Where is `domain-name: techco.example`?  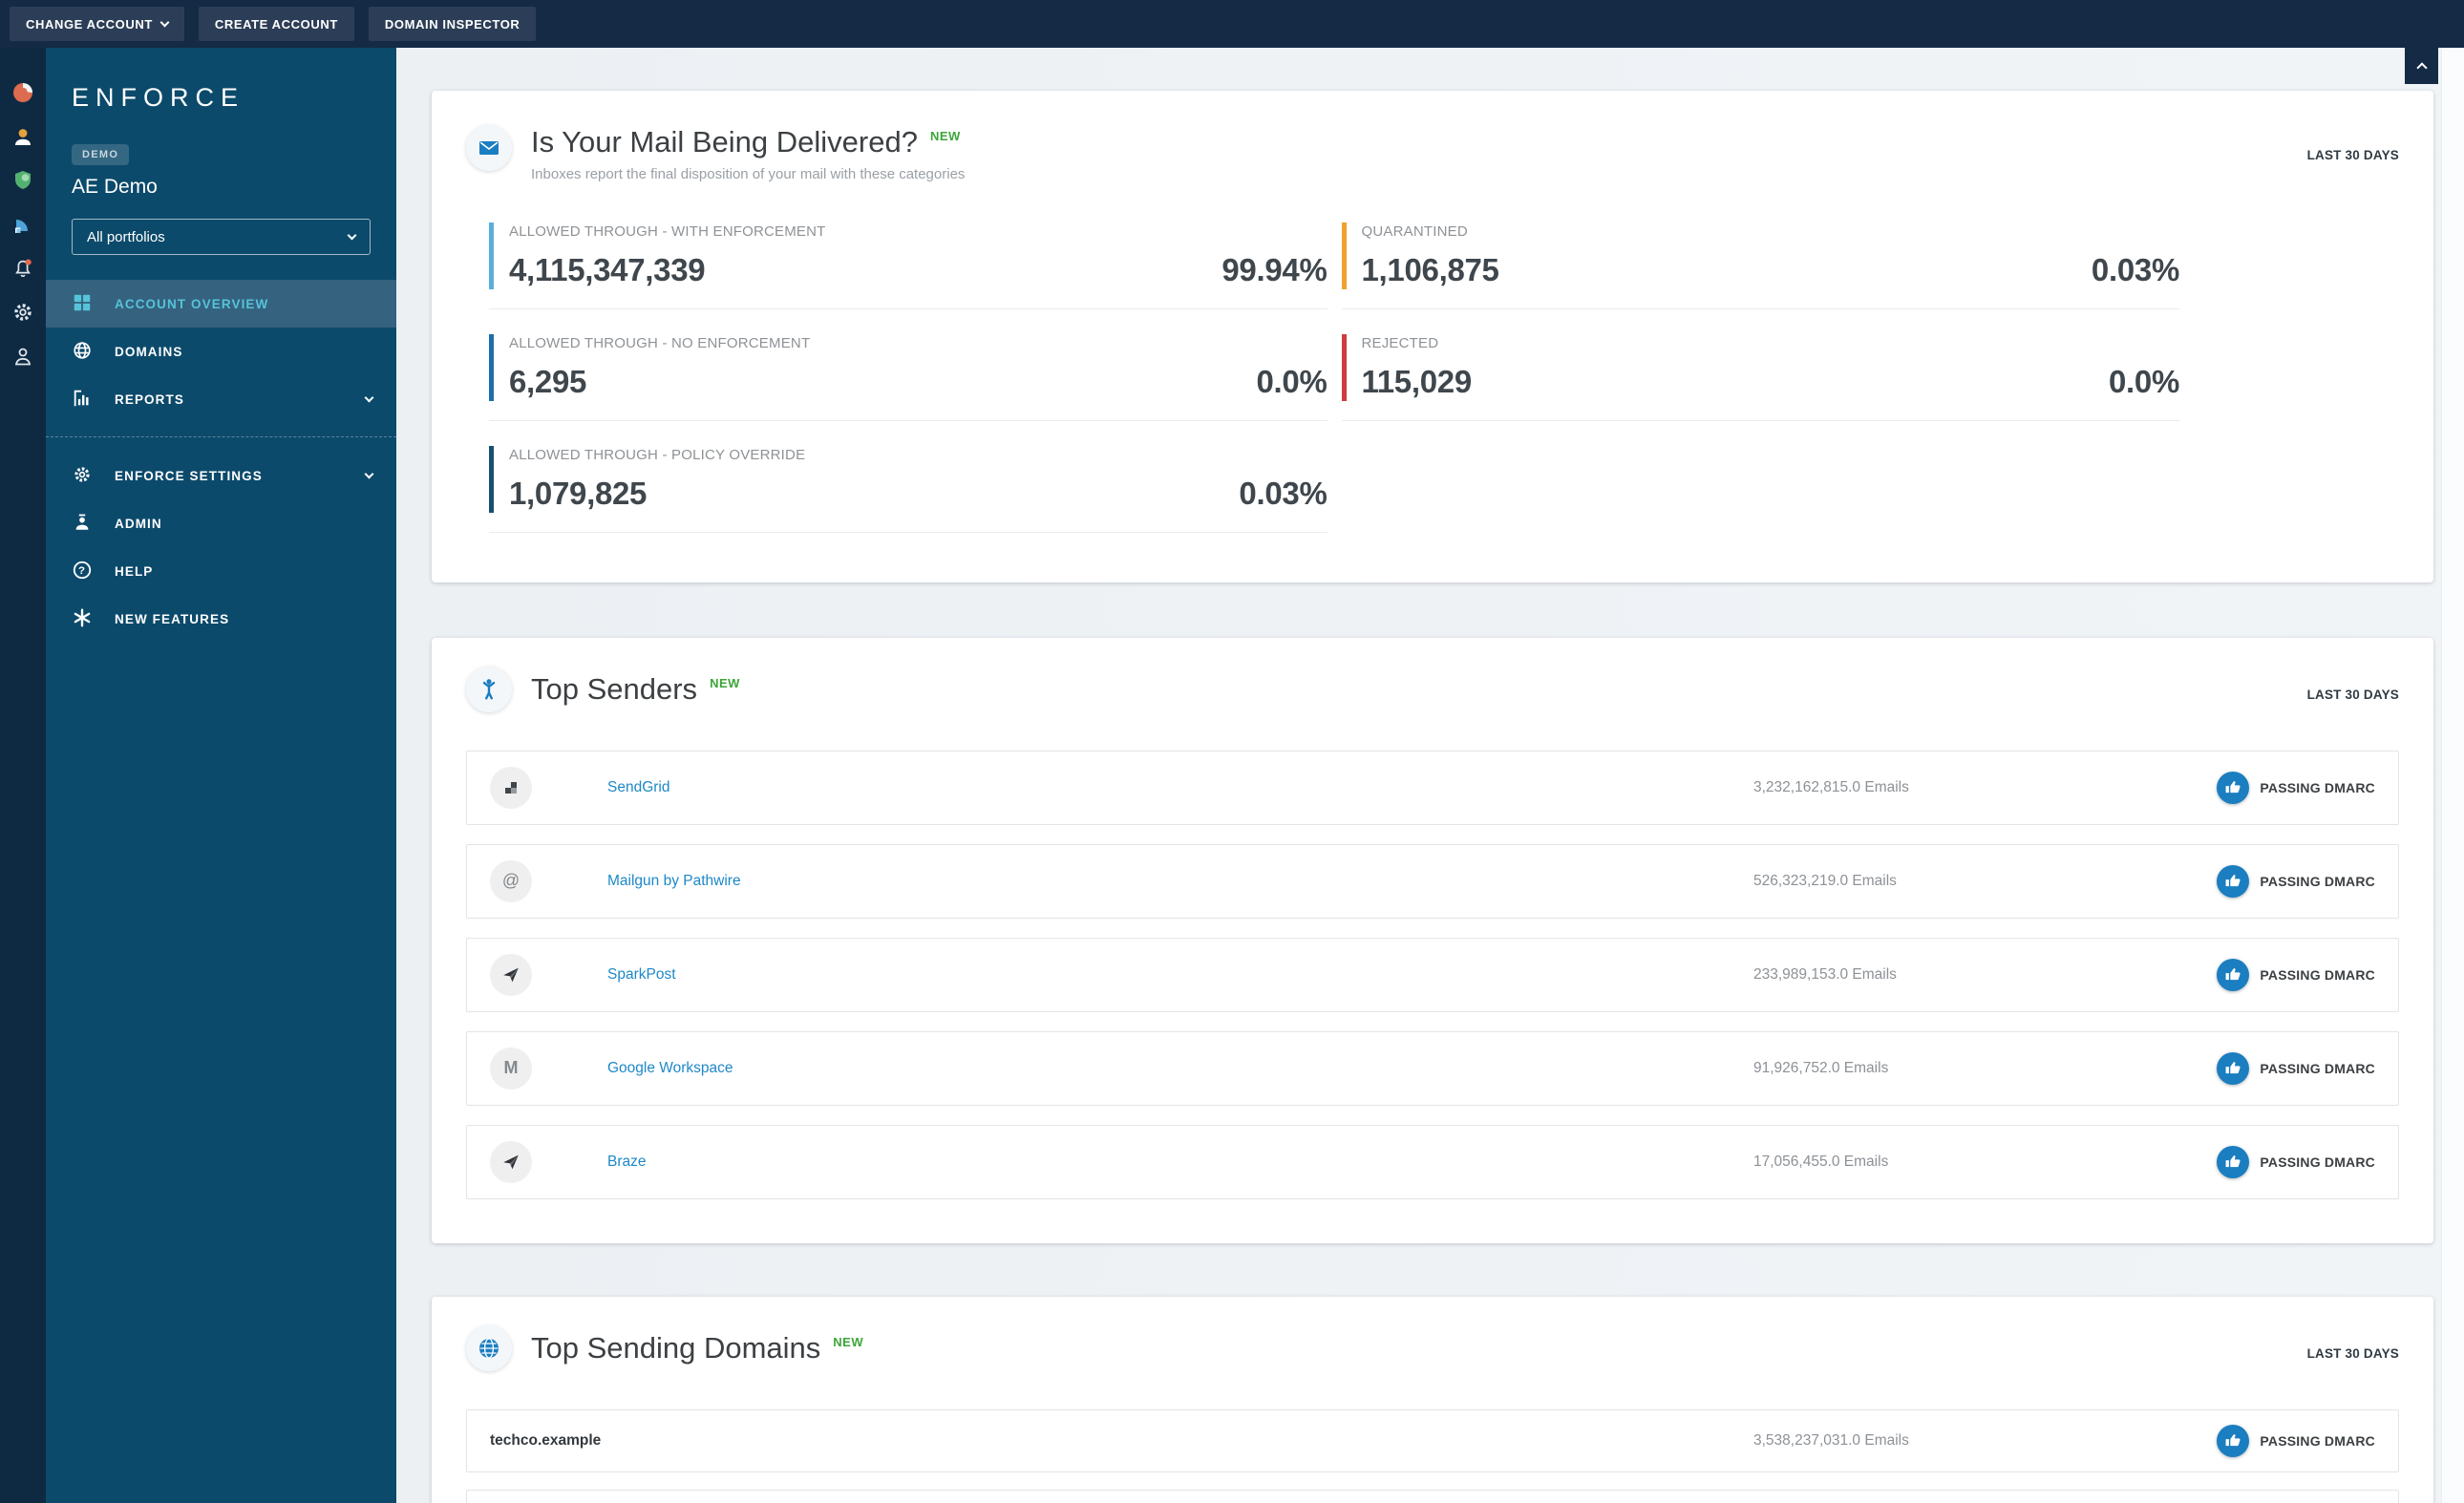 domain-name: techco.example is located at coordinates (546, 1440).